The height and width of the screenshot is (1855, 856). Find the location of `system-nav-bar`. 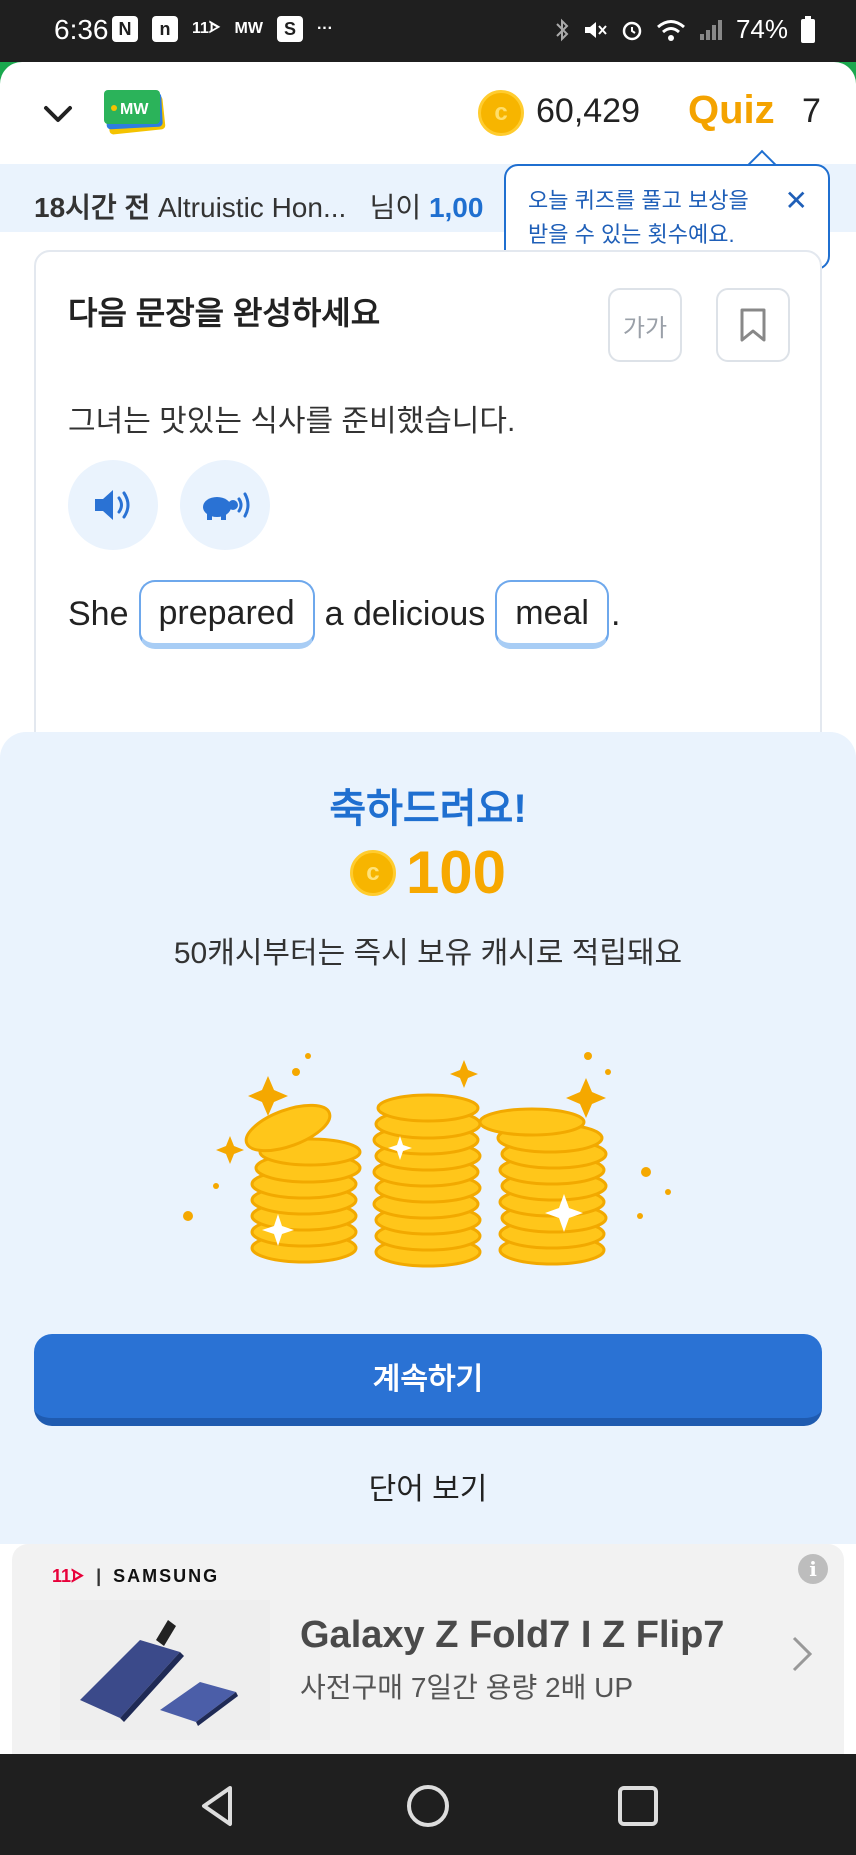

system-nav-bar is located at coordinates (428, 1804).